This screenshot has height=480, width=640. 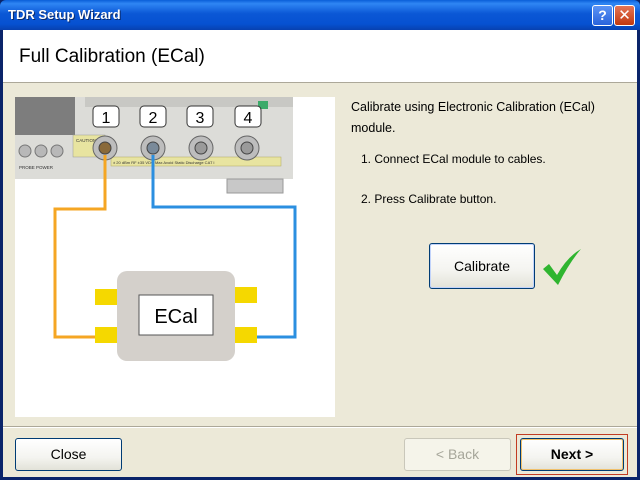 I want to click on port-2-center, so click(x=153, y=148).